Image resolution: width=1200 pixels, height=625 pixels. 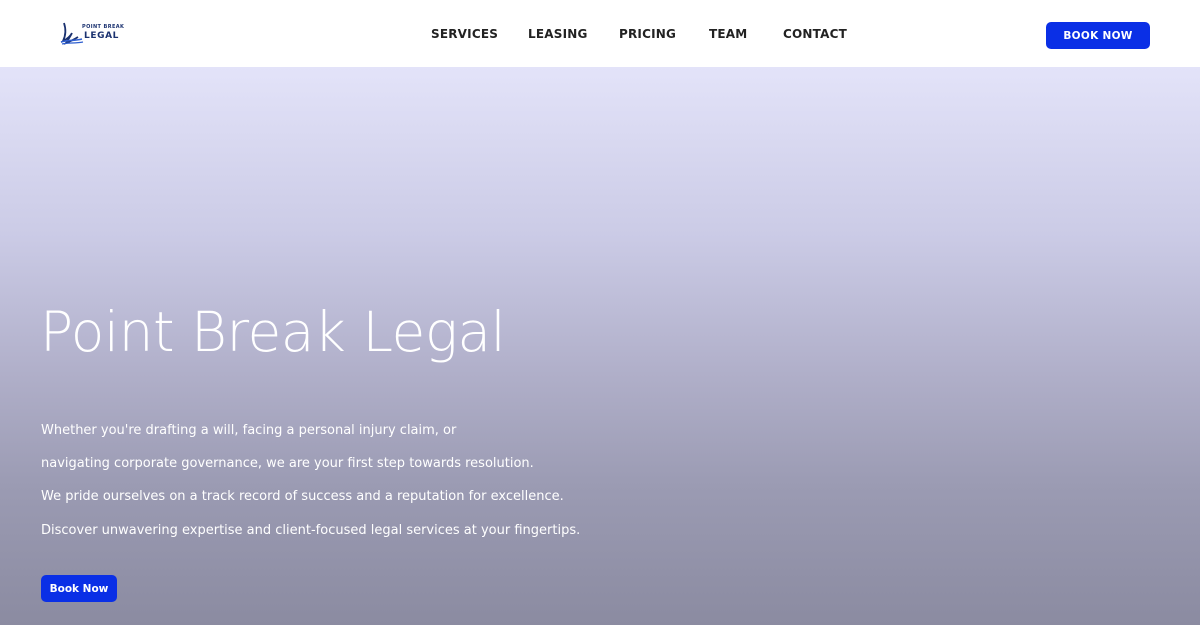 What do you see at coordinates (1098, 35) in the screenshot?
I see `book-now-button-header: BOOK NOW` at bounding box center [1098, 35].